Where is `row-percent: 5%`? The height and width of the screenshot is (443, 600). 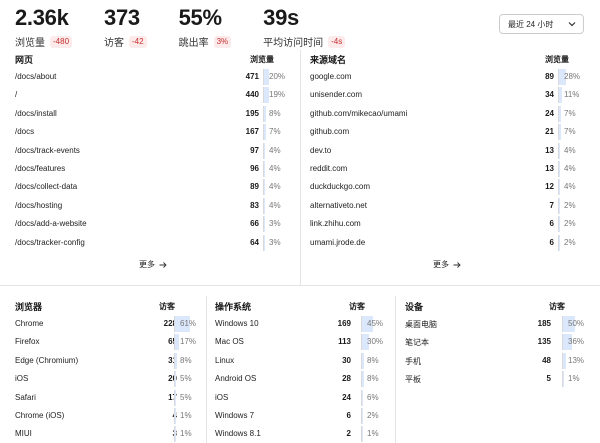
row-percent: 5% is located at coordinates (186, 379).